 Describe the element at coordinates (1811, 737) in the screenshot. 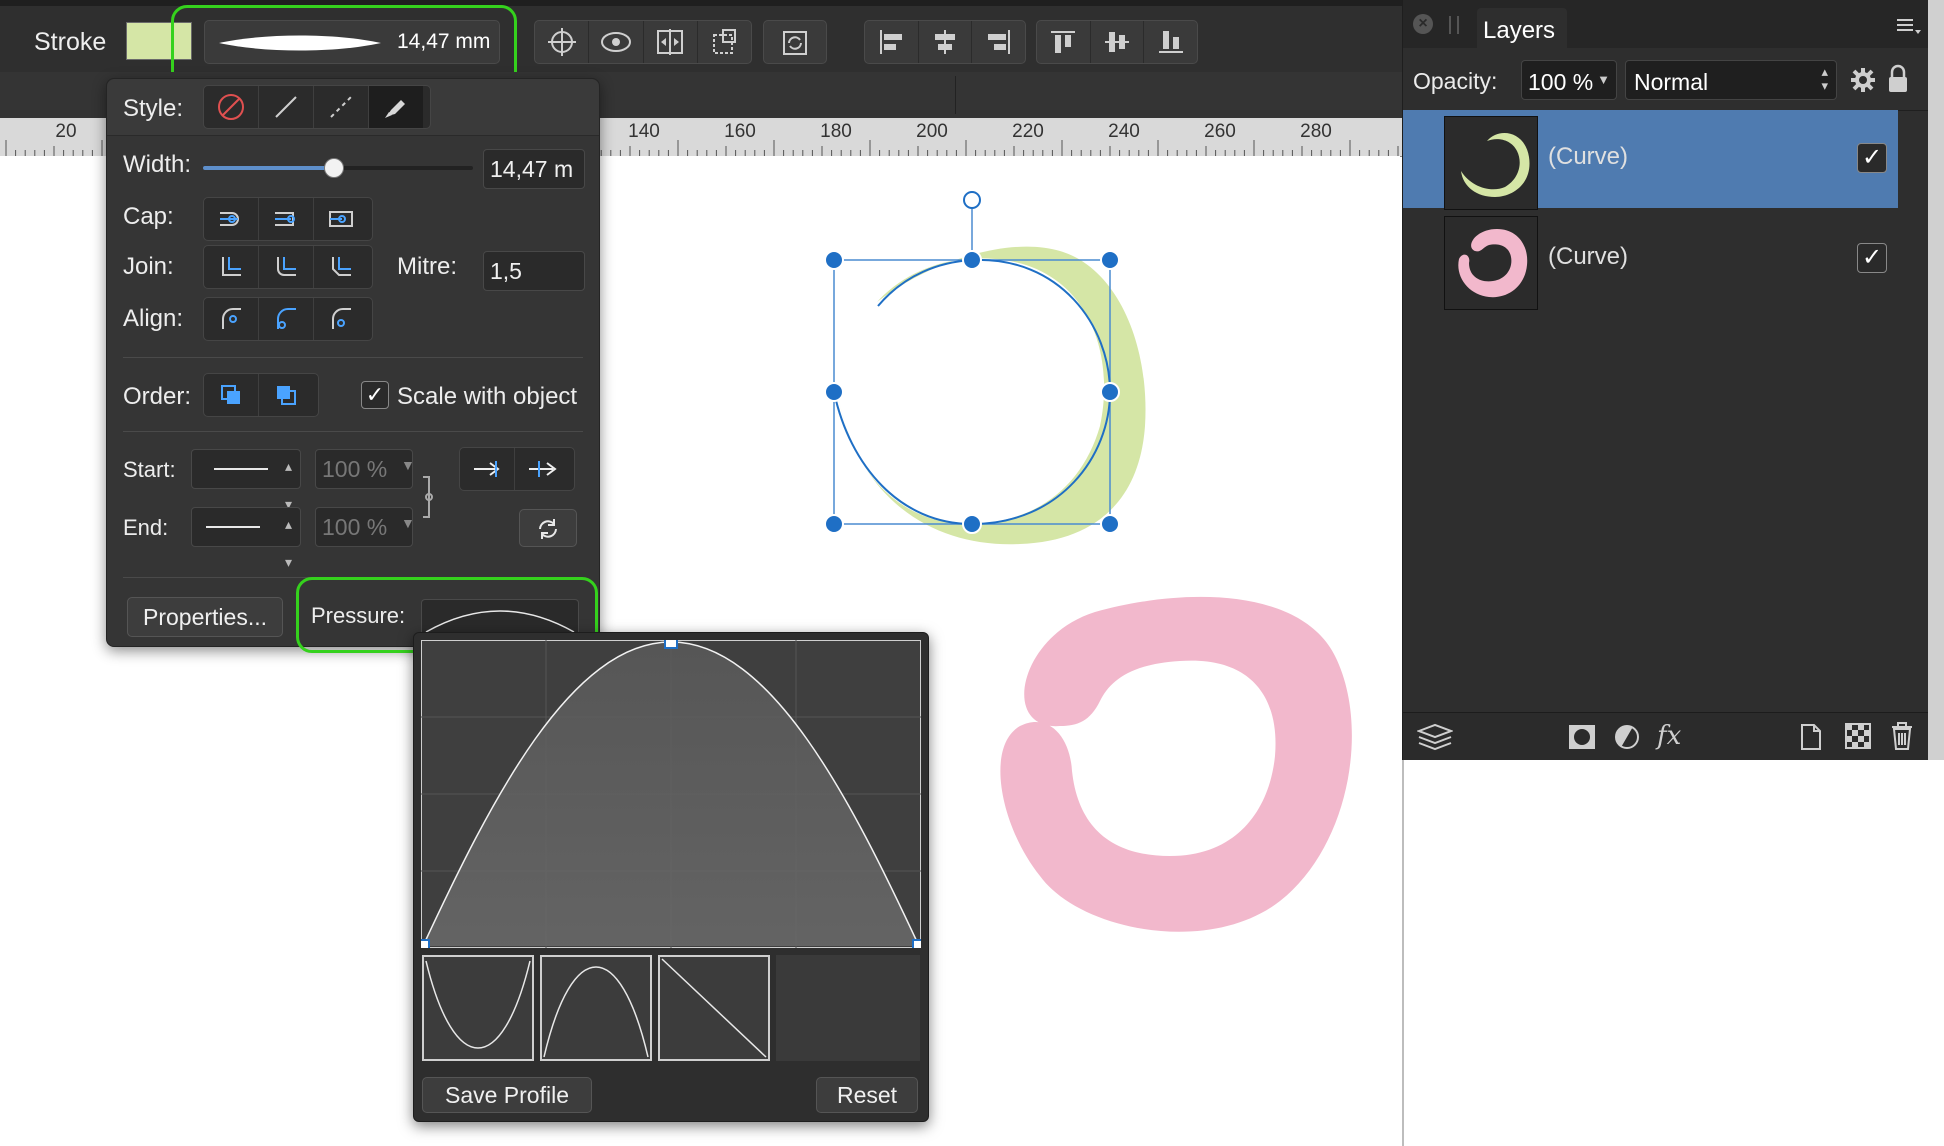

I see `new-layer-icon` at that location.